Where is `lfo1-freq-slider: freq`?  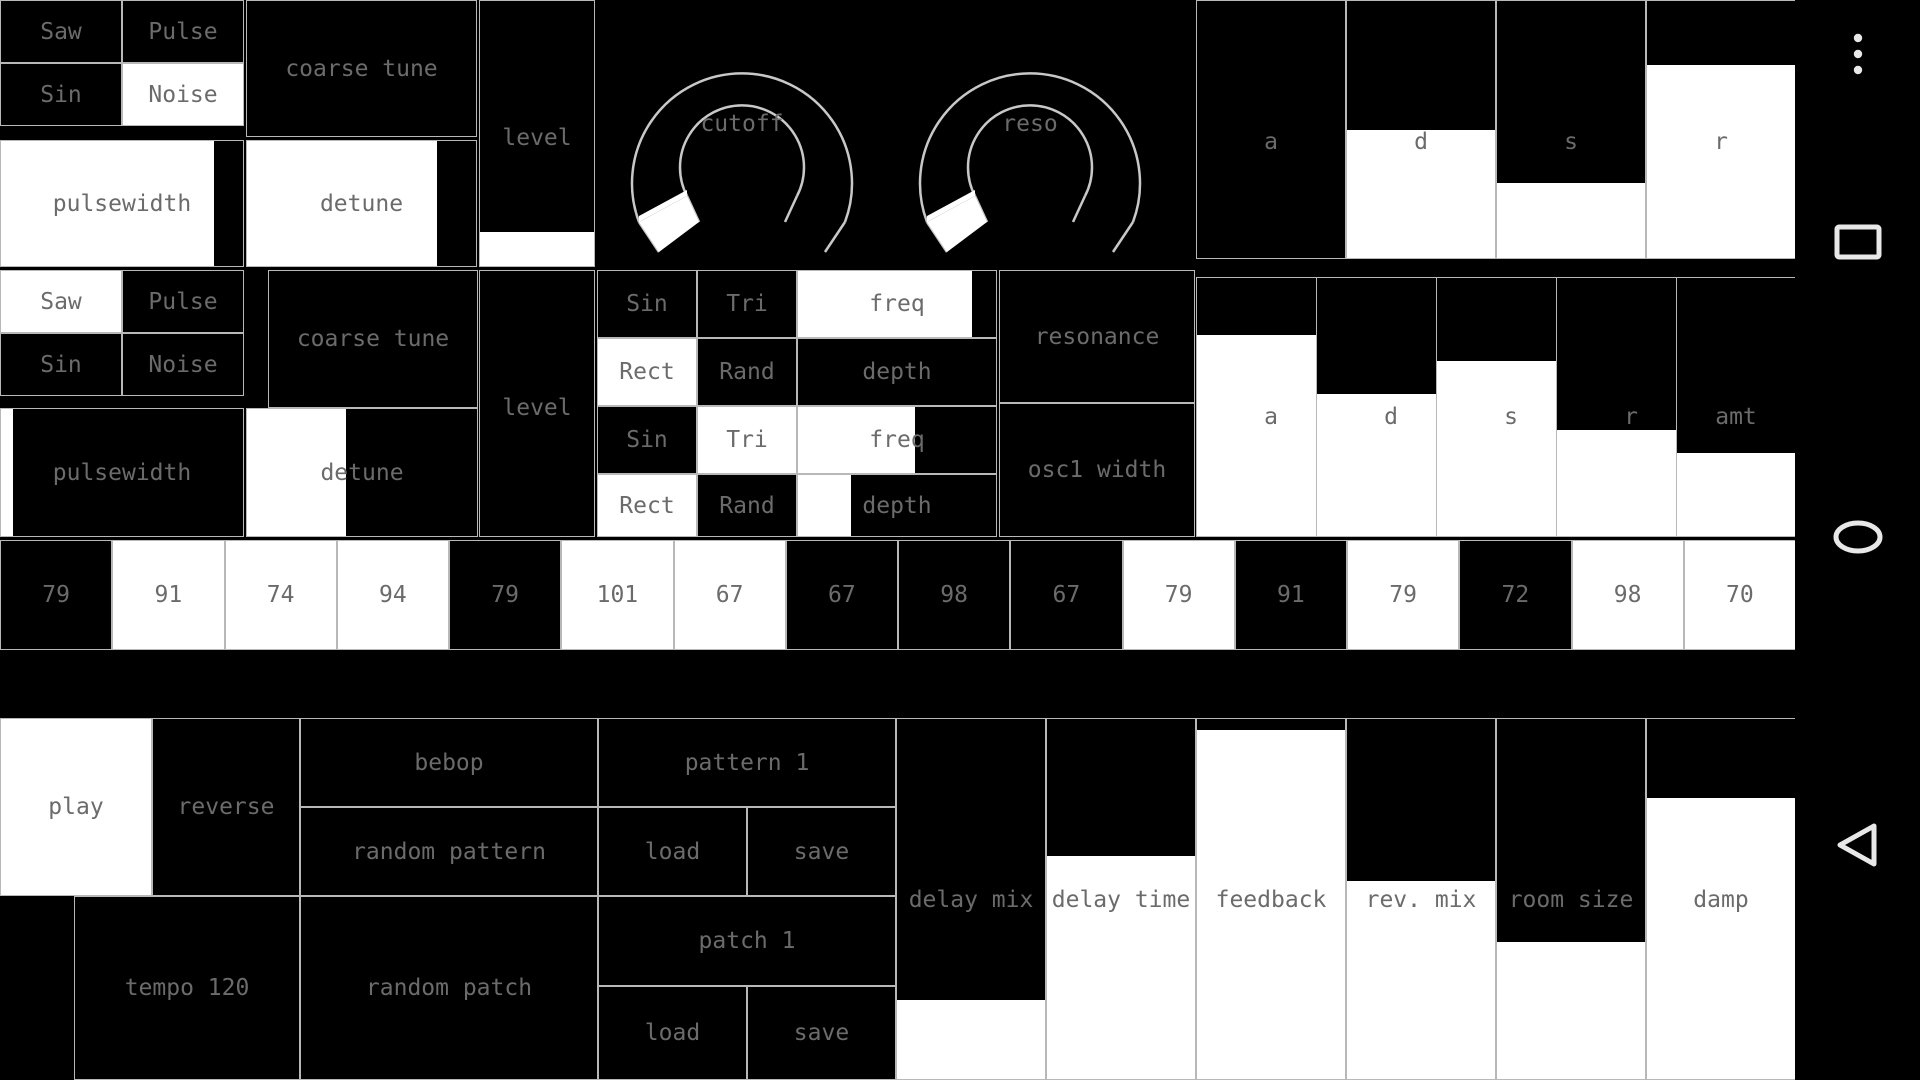
lfo1-freq-slider: freq is located at coordinates (897, 304).